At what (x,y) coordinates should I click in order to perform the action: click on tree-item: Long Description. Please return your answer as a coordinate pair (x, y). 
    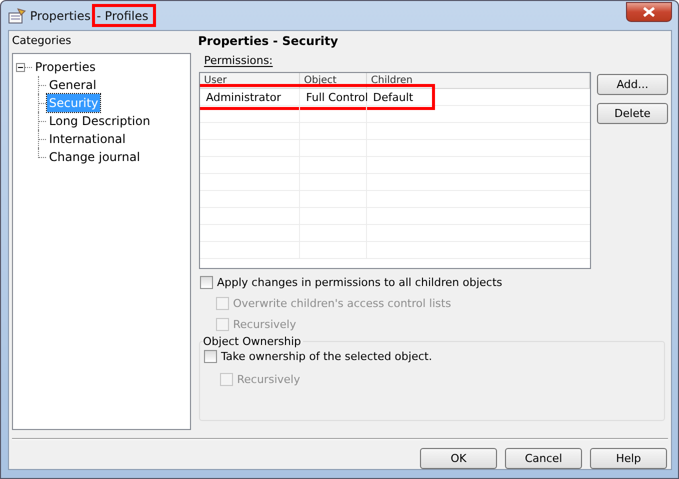
    Looking at the image, I should click on (99, 121).